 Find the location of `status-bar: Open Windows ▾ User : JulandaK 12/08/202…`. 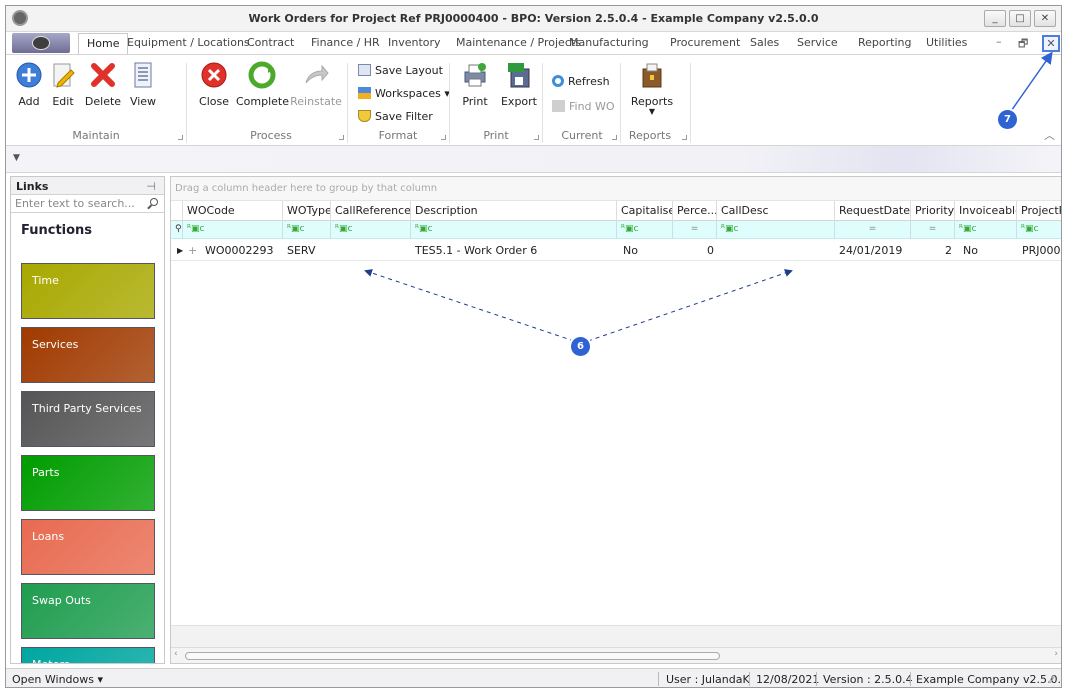

status-bar: Open Windows ▾ User : JulandaK 12/08/202… is located at coordinates (534, 677).